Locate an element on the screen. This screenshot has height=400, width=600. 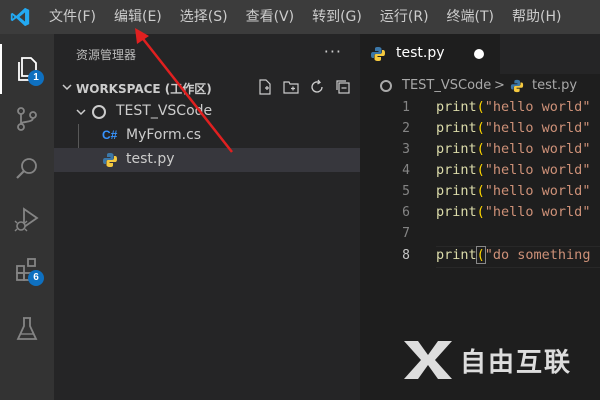
workspace-header: WORKSPACE (工作区) is located at coordinates (207, 88).